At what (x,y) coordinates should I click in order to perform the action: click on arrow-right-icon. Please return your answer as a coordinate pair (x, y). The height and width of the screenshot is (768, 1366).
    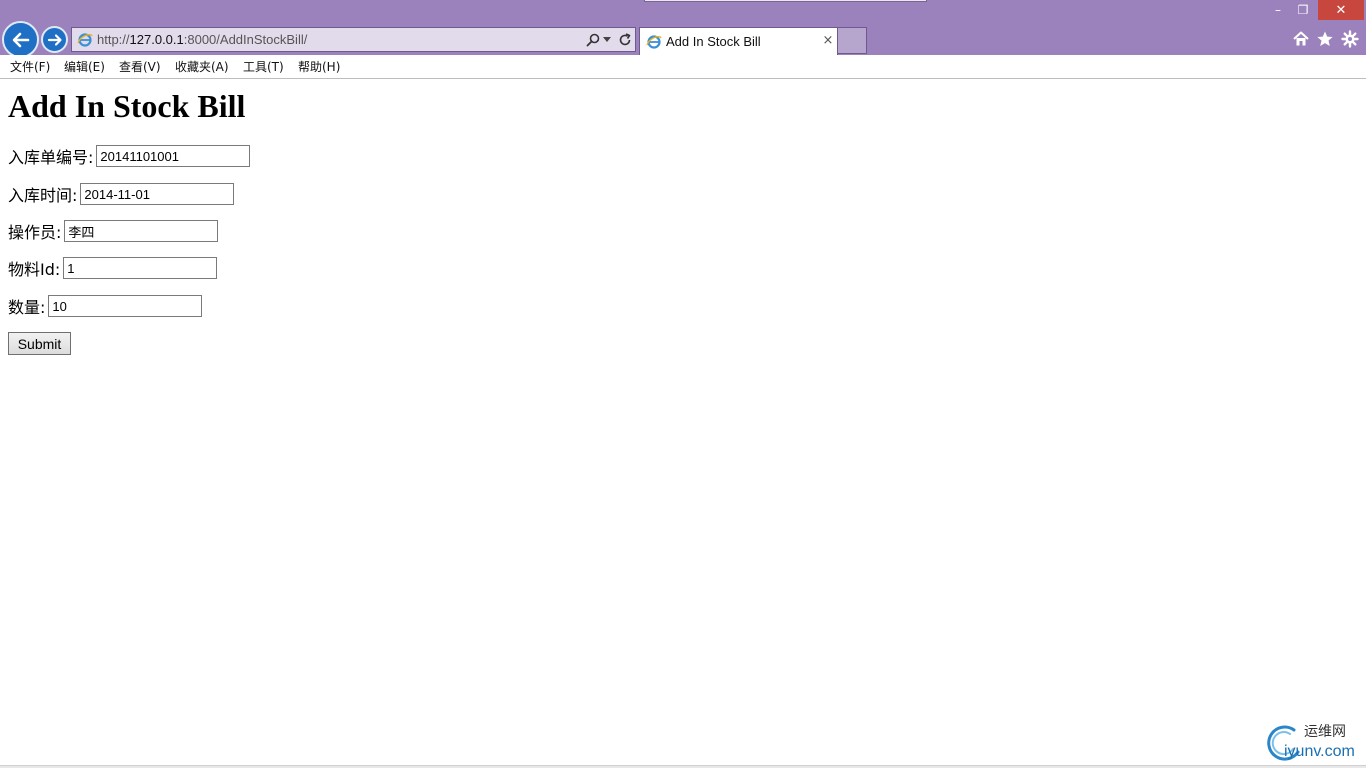
    Looking at the image, I should click on (54, 39).